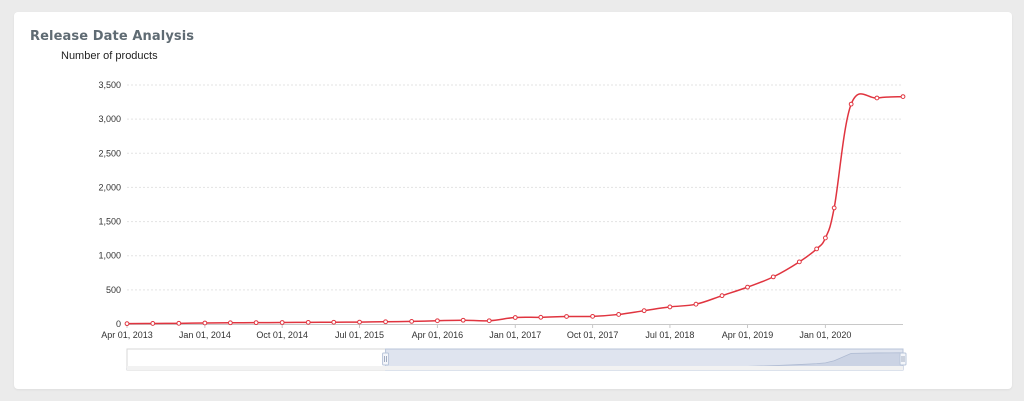 The height and width of the screenshot is (401, 1024). What do you see at coordinates (386, 359) in the screenshot?
I see `navigator-left-handle` at bounding box center [386, 359].